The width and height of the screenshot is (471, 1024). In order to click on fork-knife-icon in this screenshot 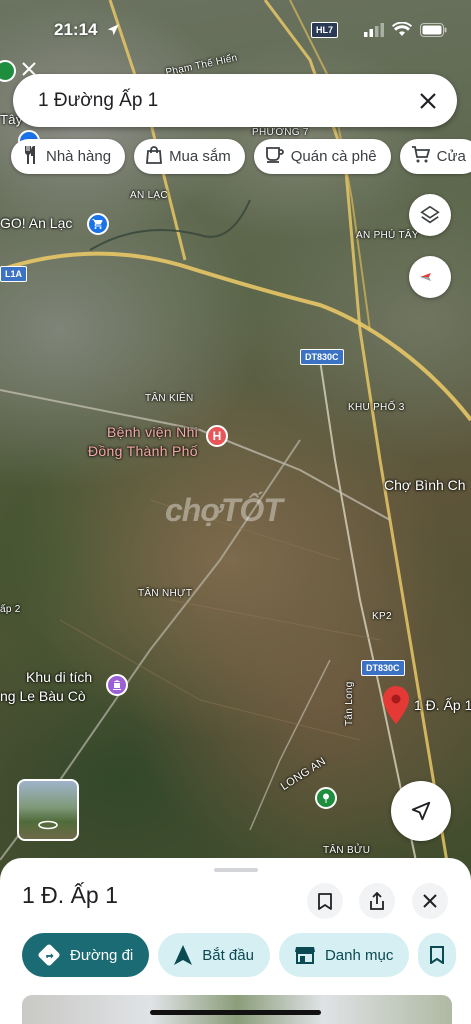, I will do `click(31, 156)`.